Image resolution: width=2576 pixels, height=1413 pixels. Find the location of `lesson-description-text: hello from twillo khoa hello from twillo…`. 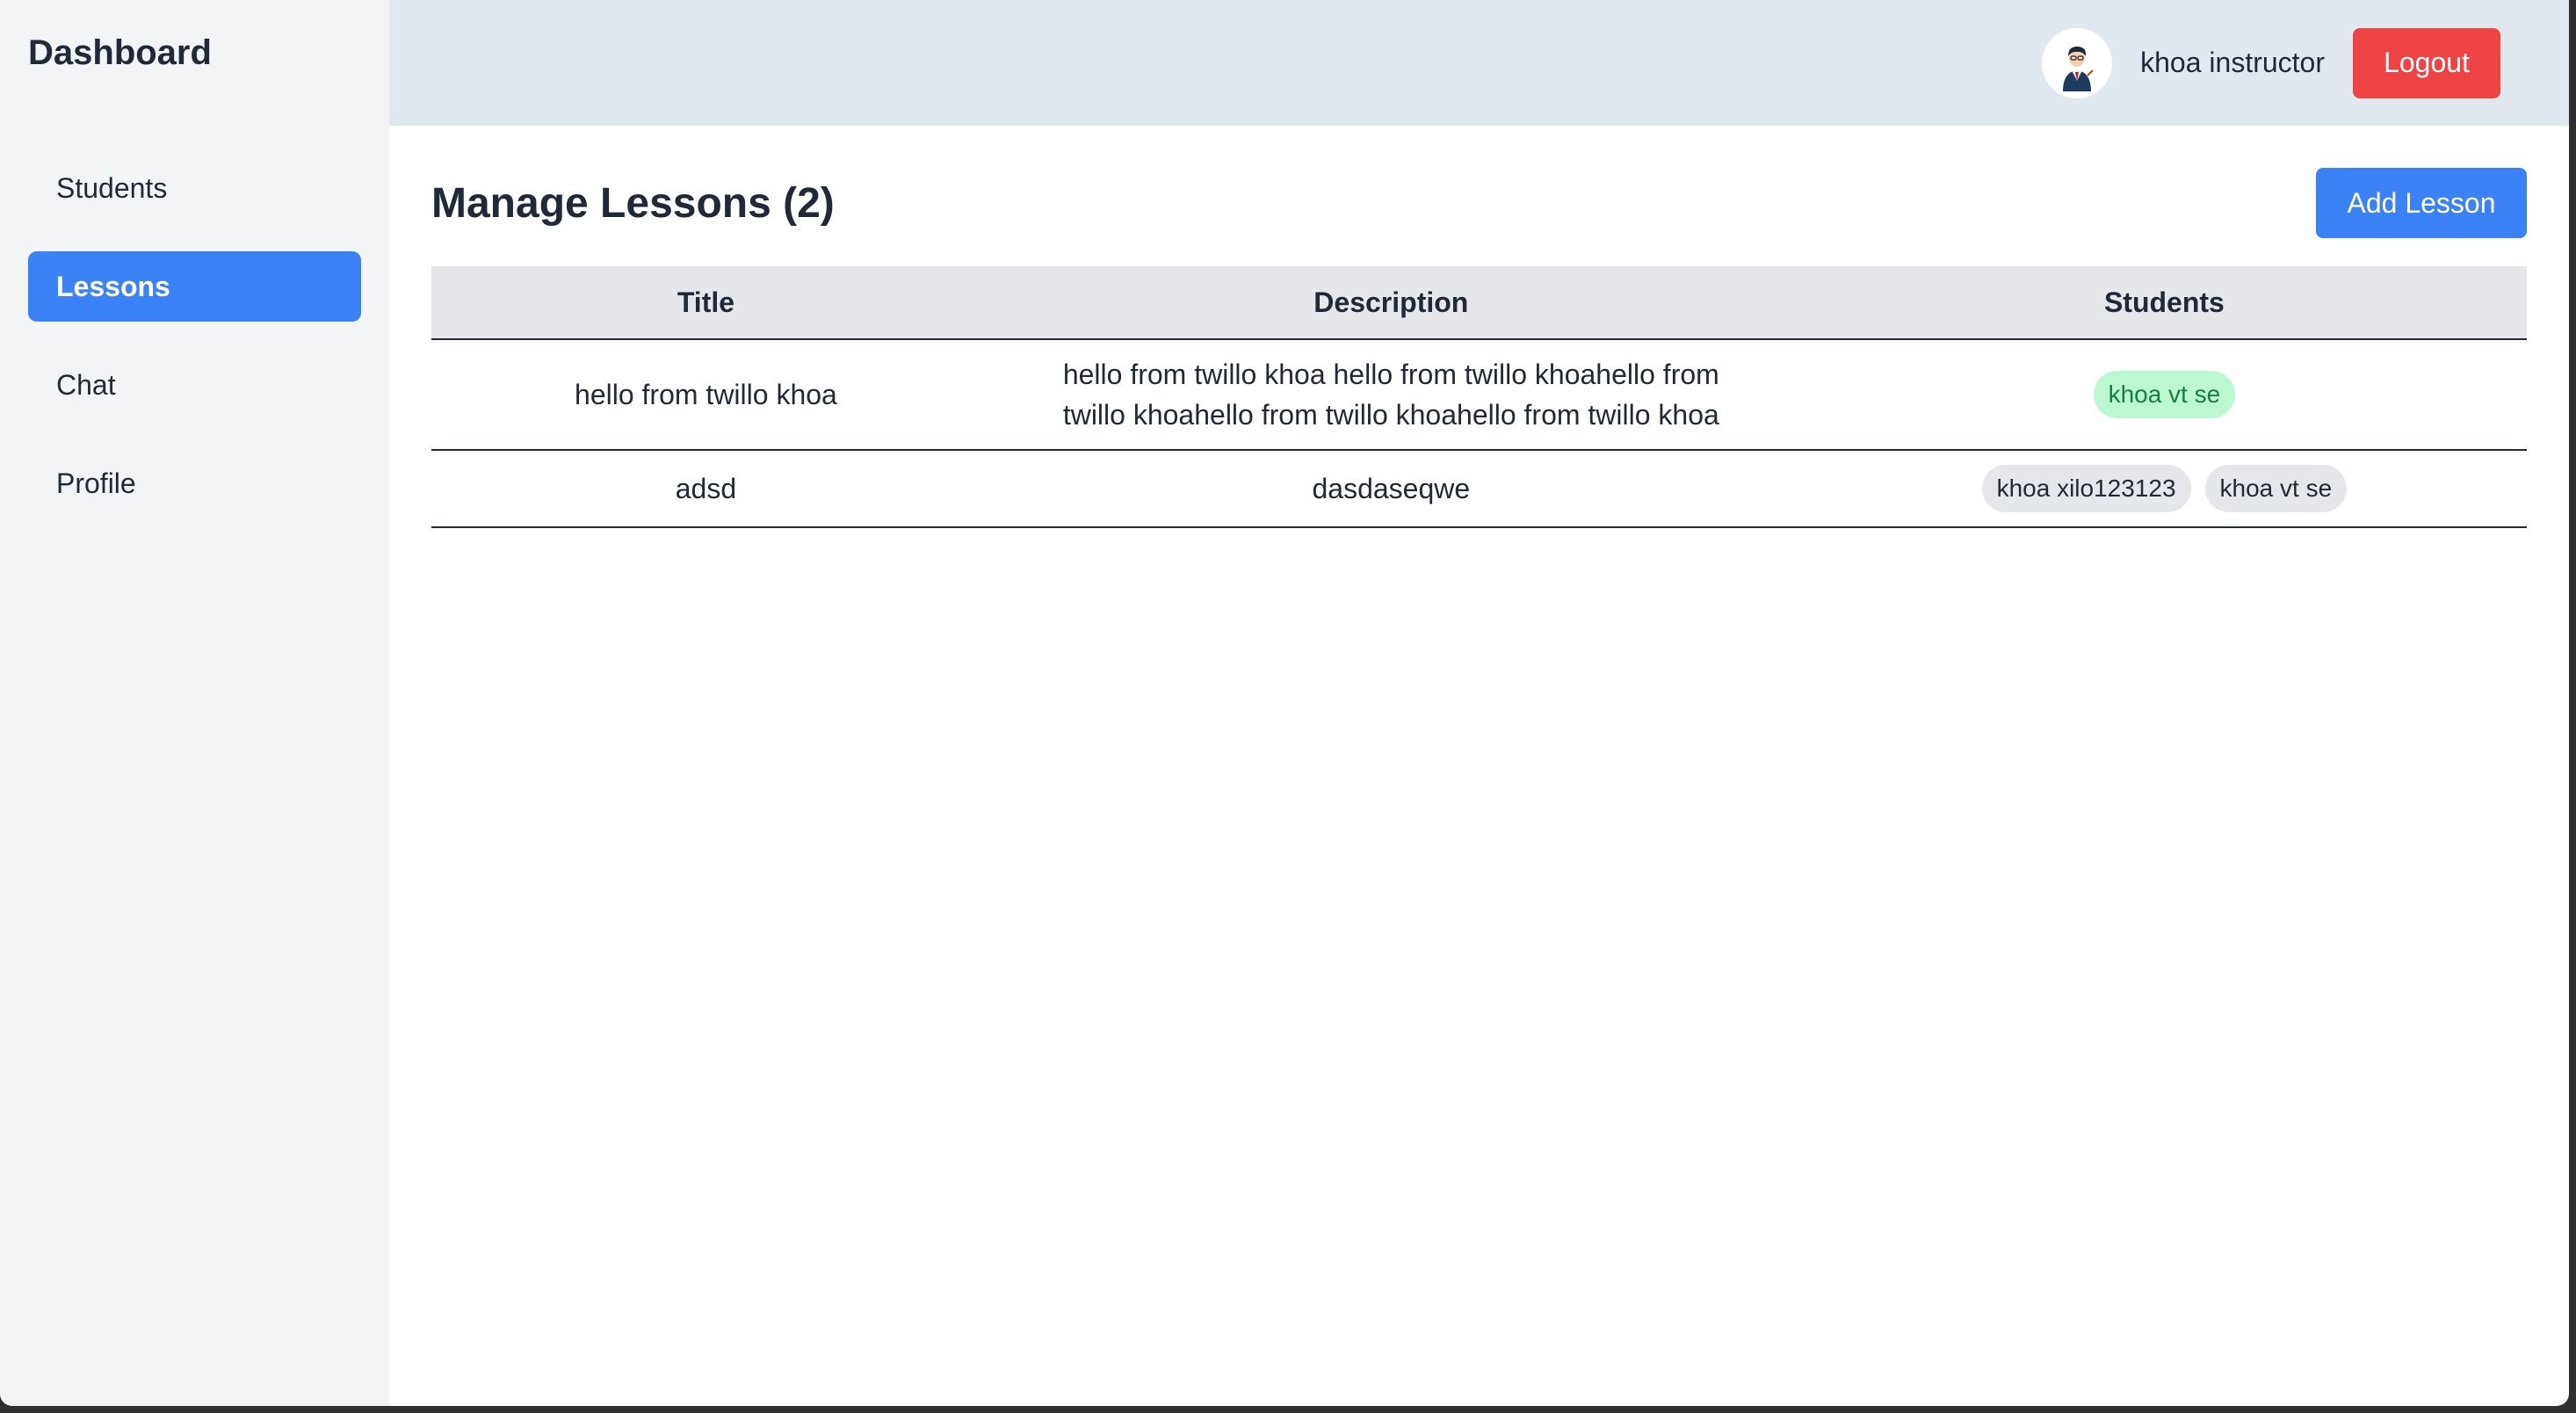

lesson-description-text: hello from twillo khoa hello from twillo… is located at coordinates (1390, 395).